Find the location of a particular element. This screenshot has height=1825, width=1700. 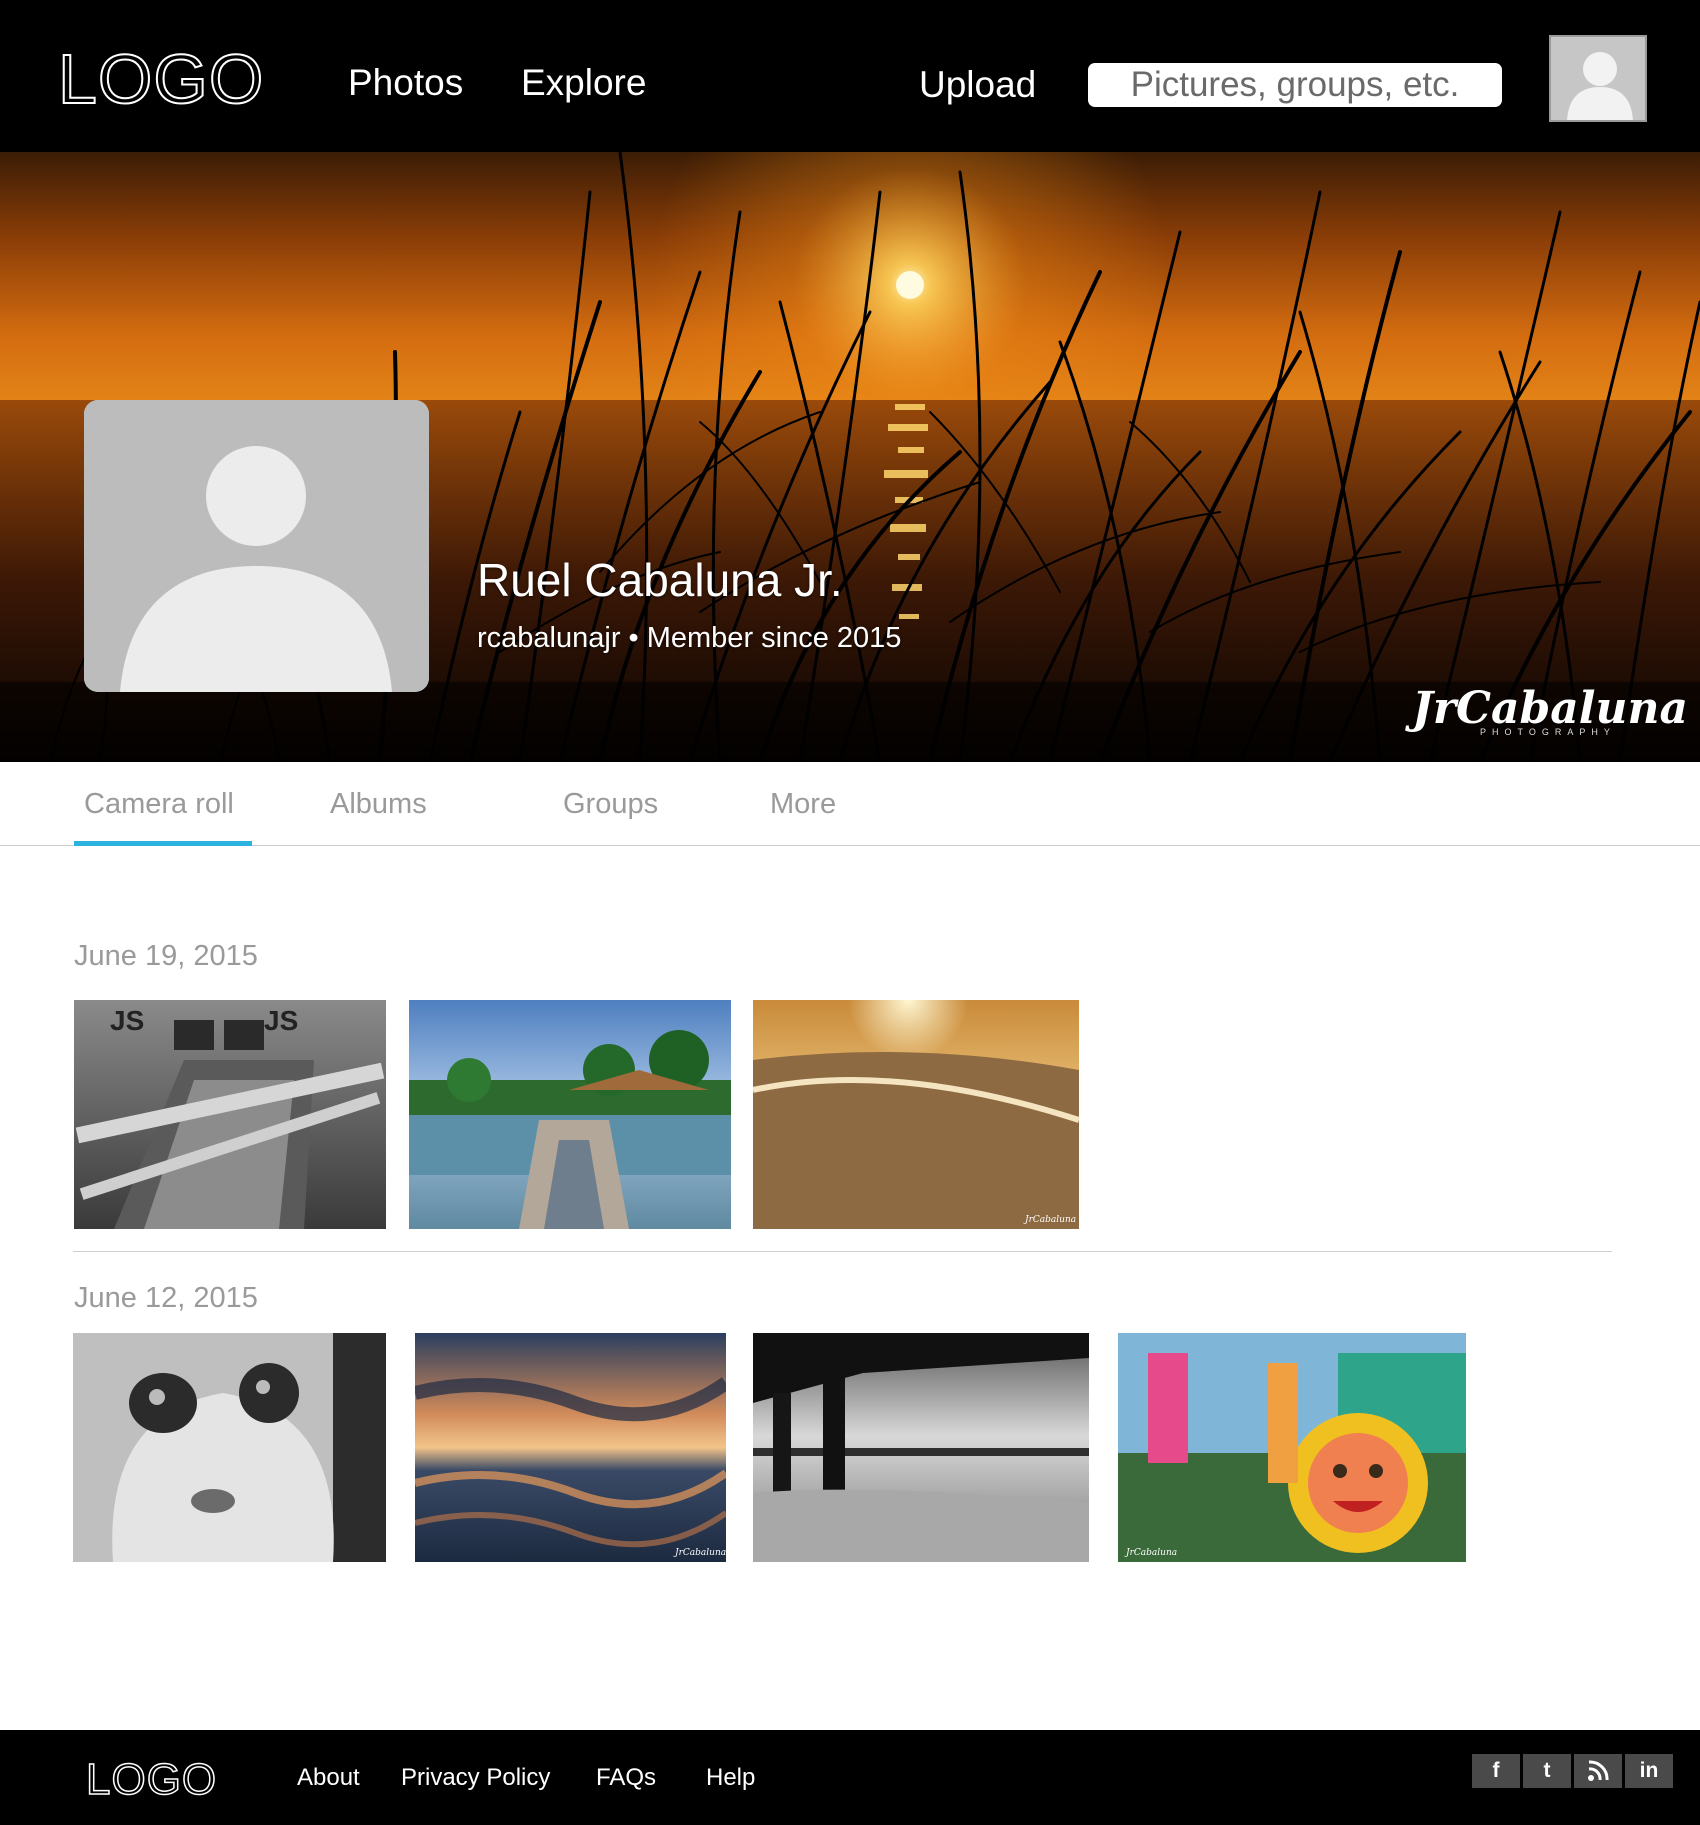

footer-logo: LOGO is located at coordinates (151, 1780).